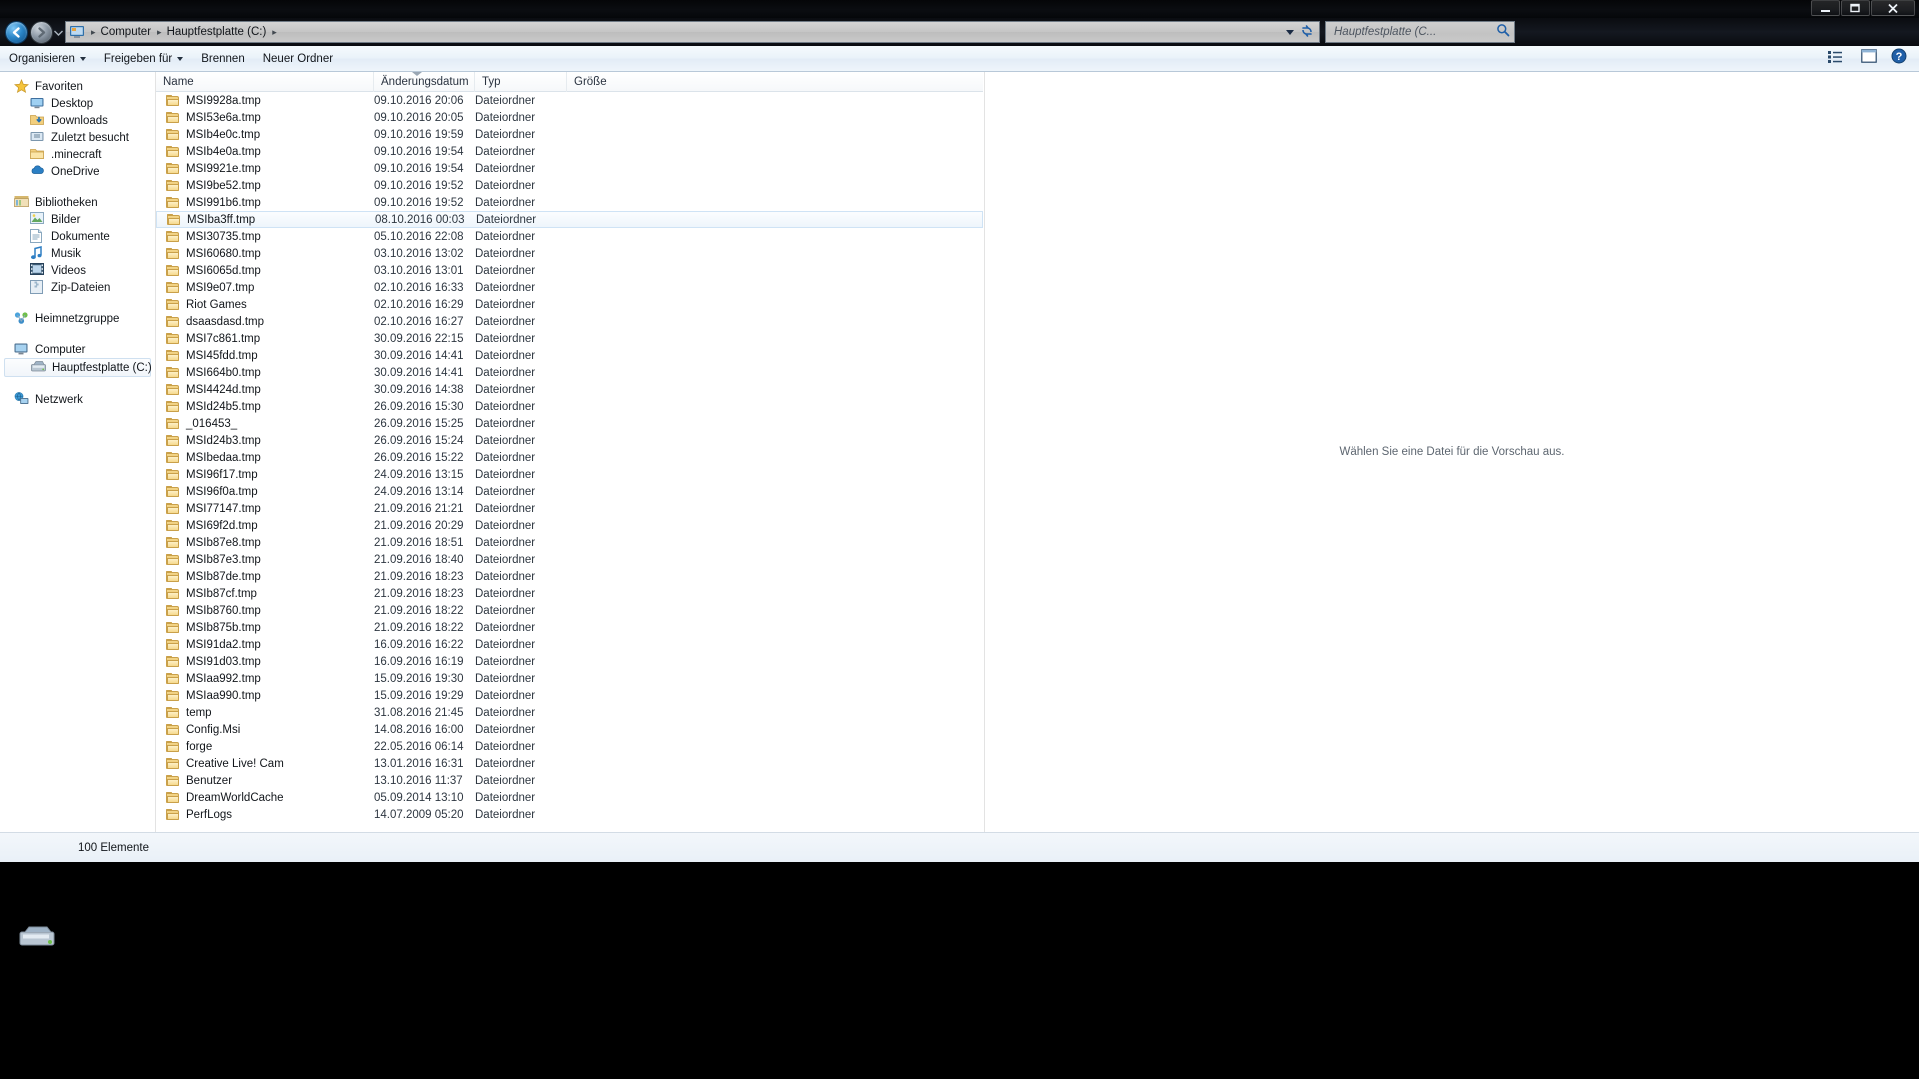 The height and width of the screenshot is (1079, 1919). What do you see at coordinates (78, 367) in the screenshot?
I see `sidebar-item-hauptfestplatte-c: Hauptfestplatte (C:)` at bounding box center [78, 367].